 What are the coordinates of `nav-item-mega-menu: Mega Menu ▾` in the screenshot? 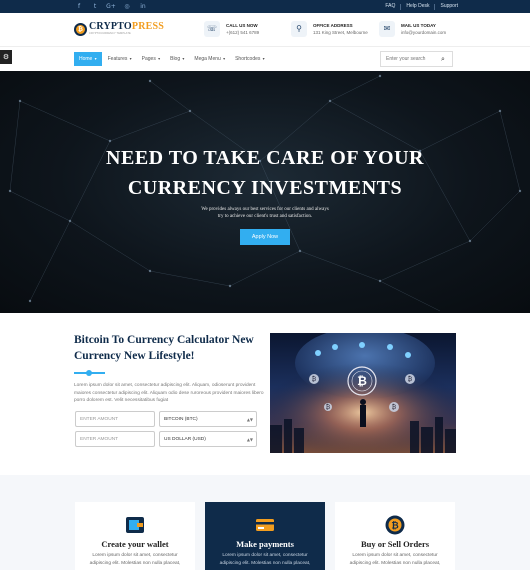 It's located at (209, 59).